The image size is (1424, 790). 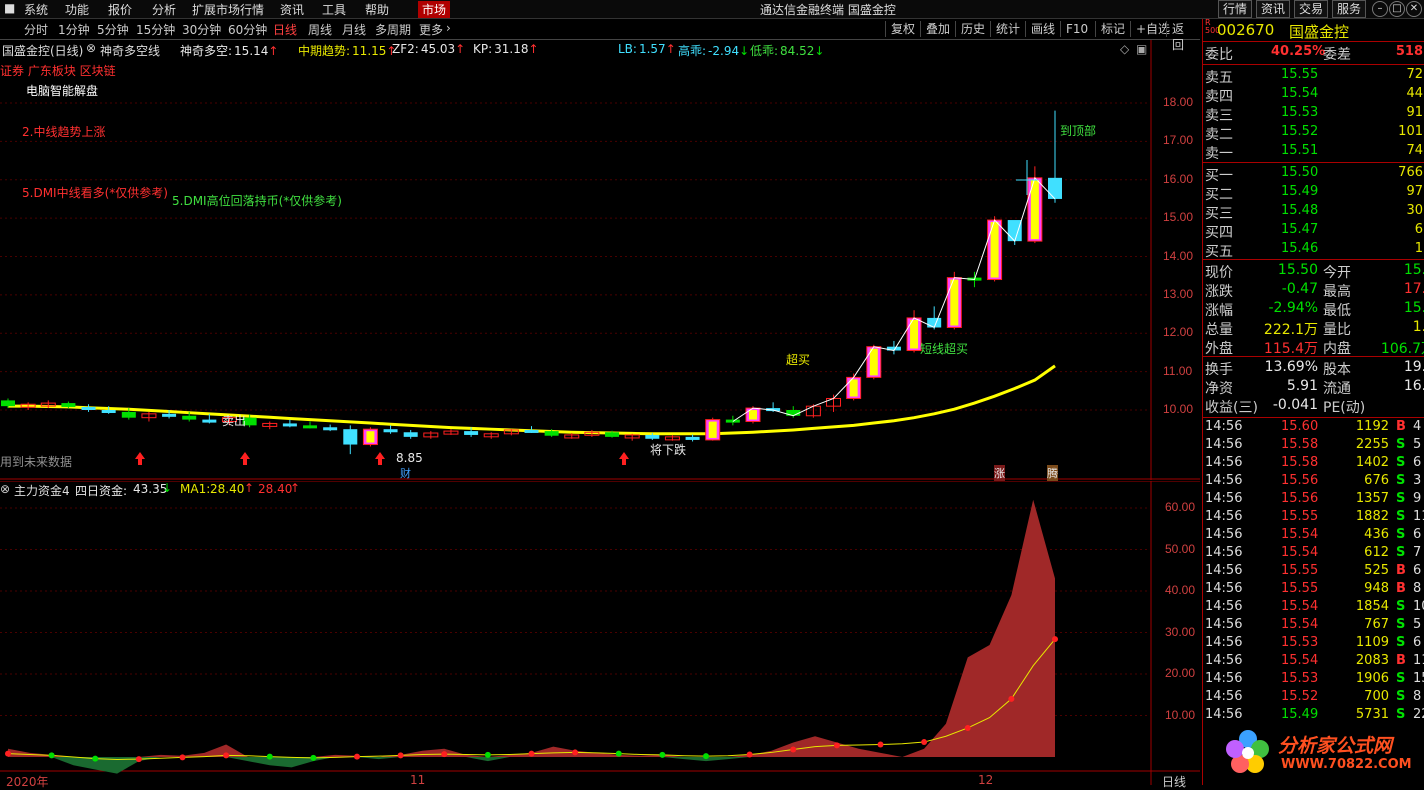 I want to click on tab-period-monthly: 月线, so click(x=354, y=29).